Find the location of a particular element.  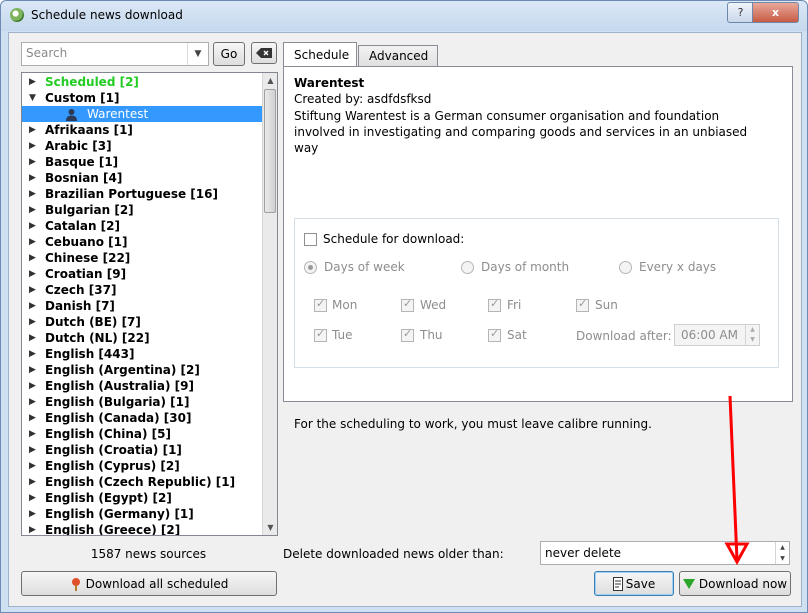

tree-item-label: English (Germany) [1] is located at coordinates (119, 514).